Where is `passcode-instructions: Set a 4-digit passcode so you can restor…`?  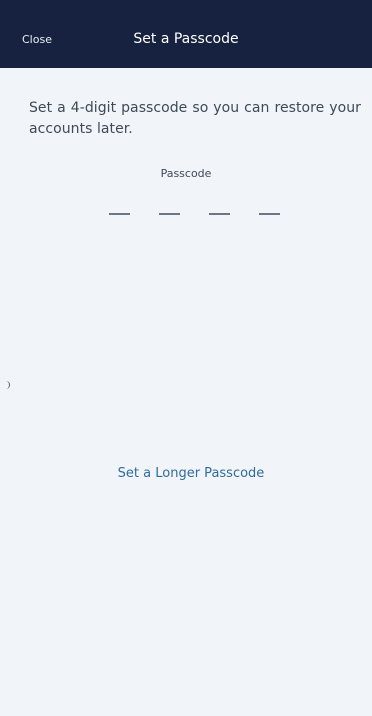 passcode-instructions: Set a 4-digit passcode so you can restor… is located at coordinates (195, 118).